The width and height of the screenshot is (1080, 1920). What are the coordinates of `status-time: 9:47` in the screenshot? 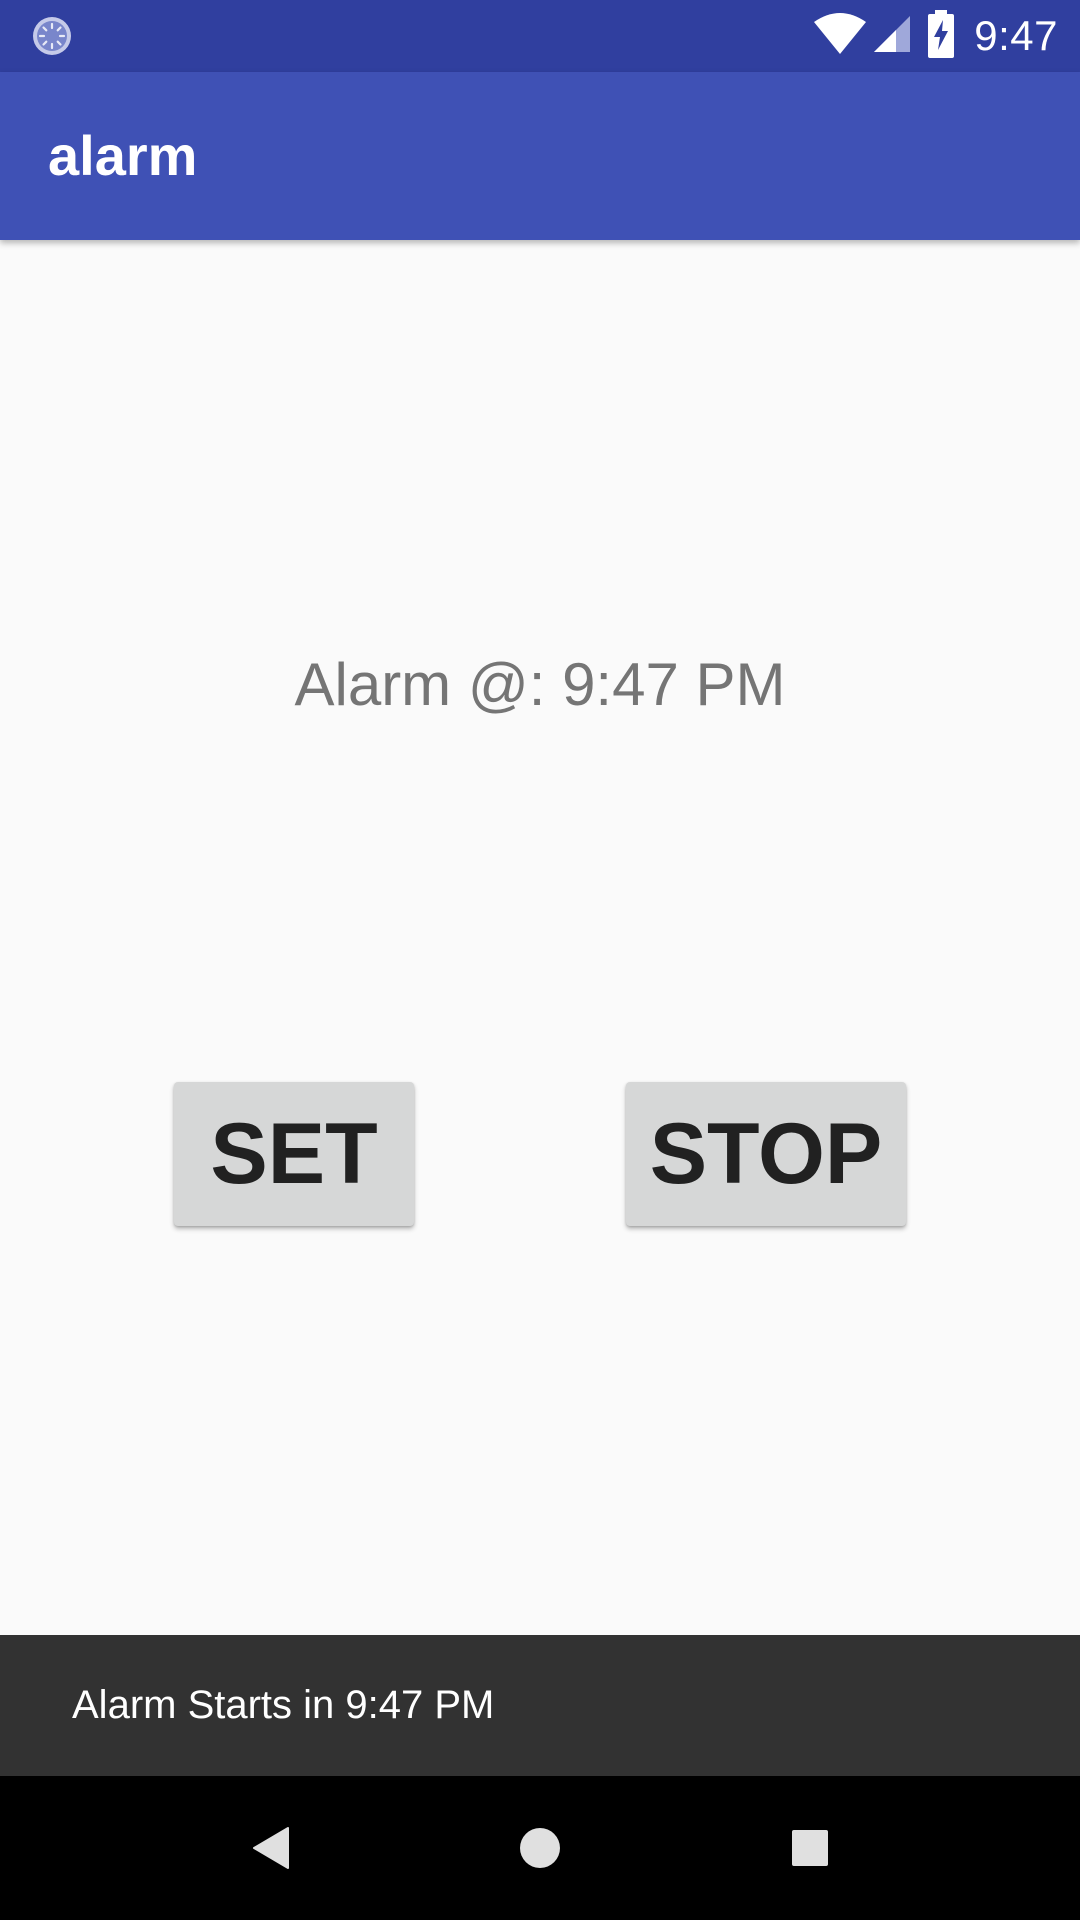 It's located at (1016, 35).